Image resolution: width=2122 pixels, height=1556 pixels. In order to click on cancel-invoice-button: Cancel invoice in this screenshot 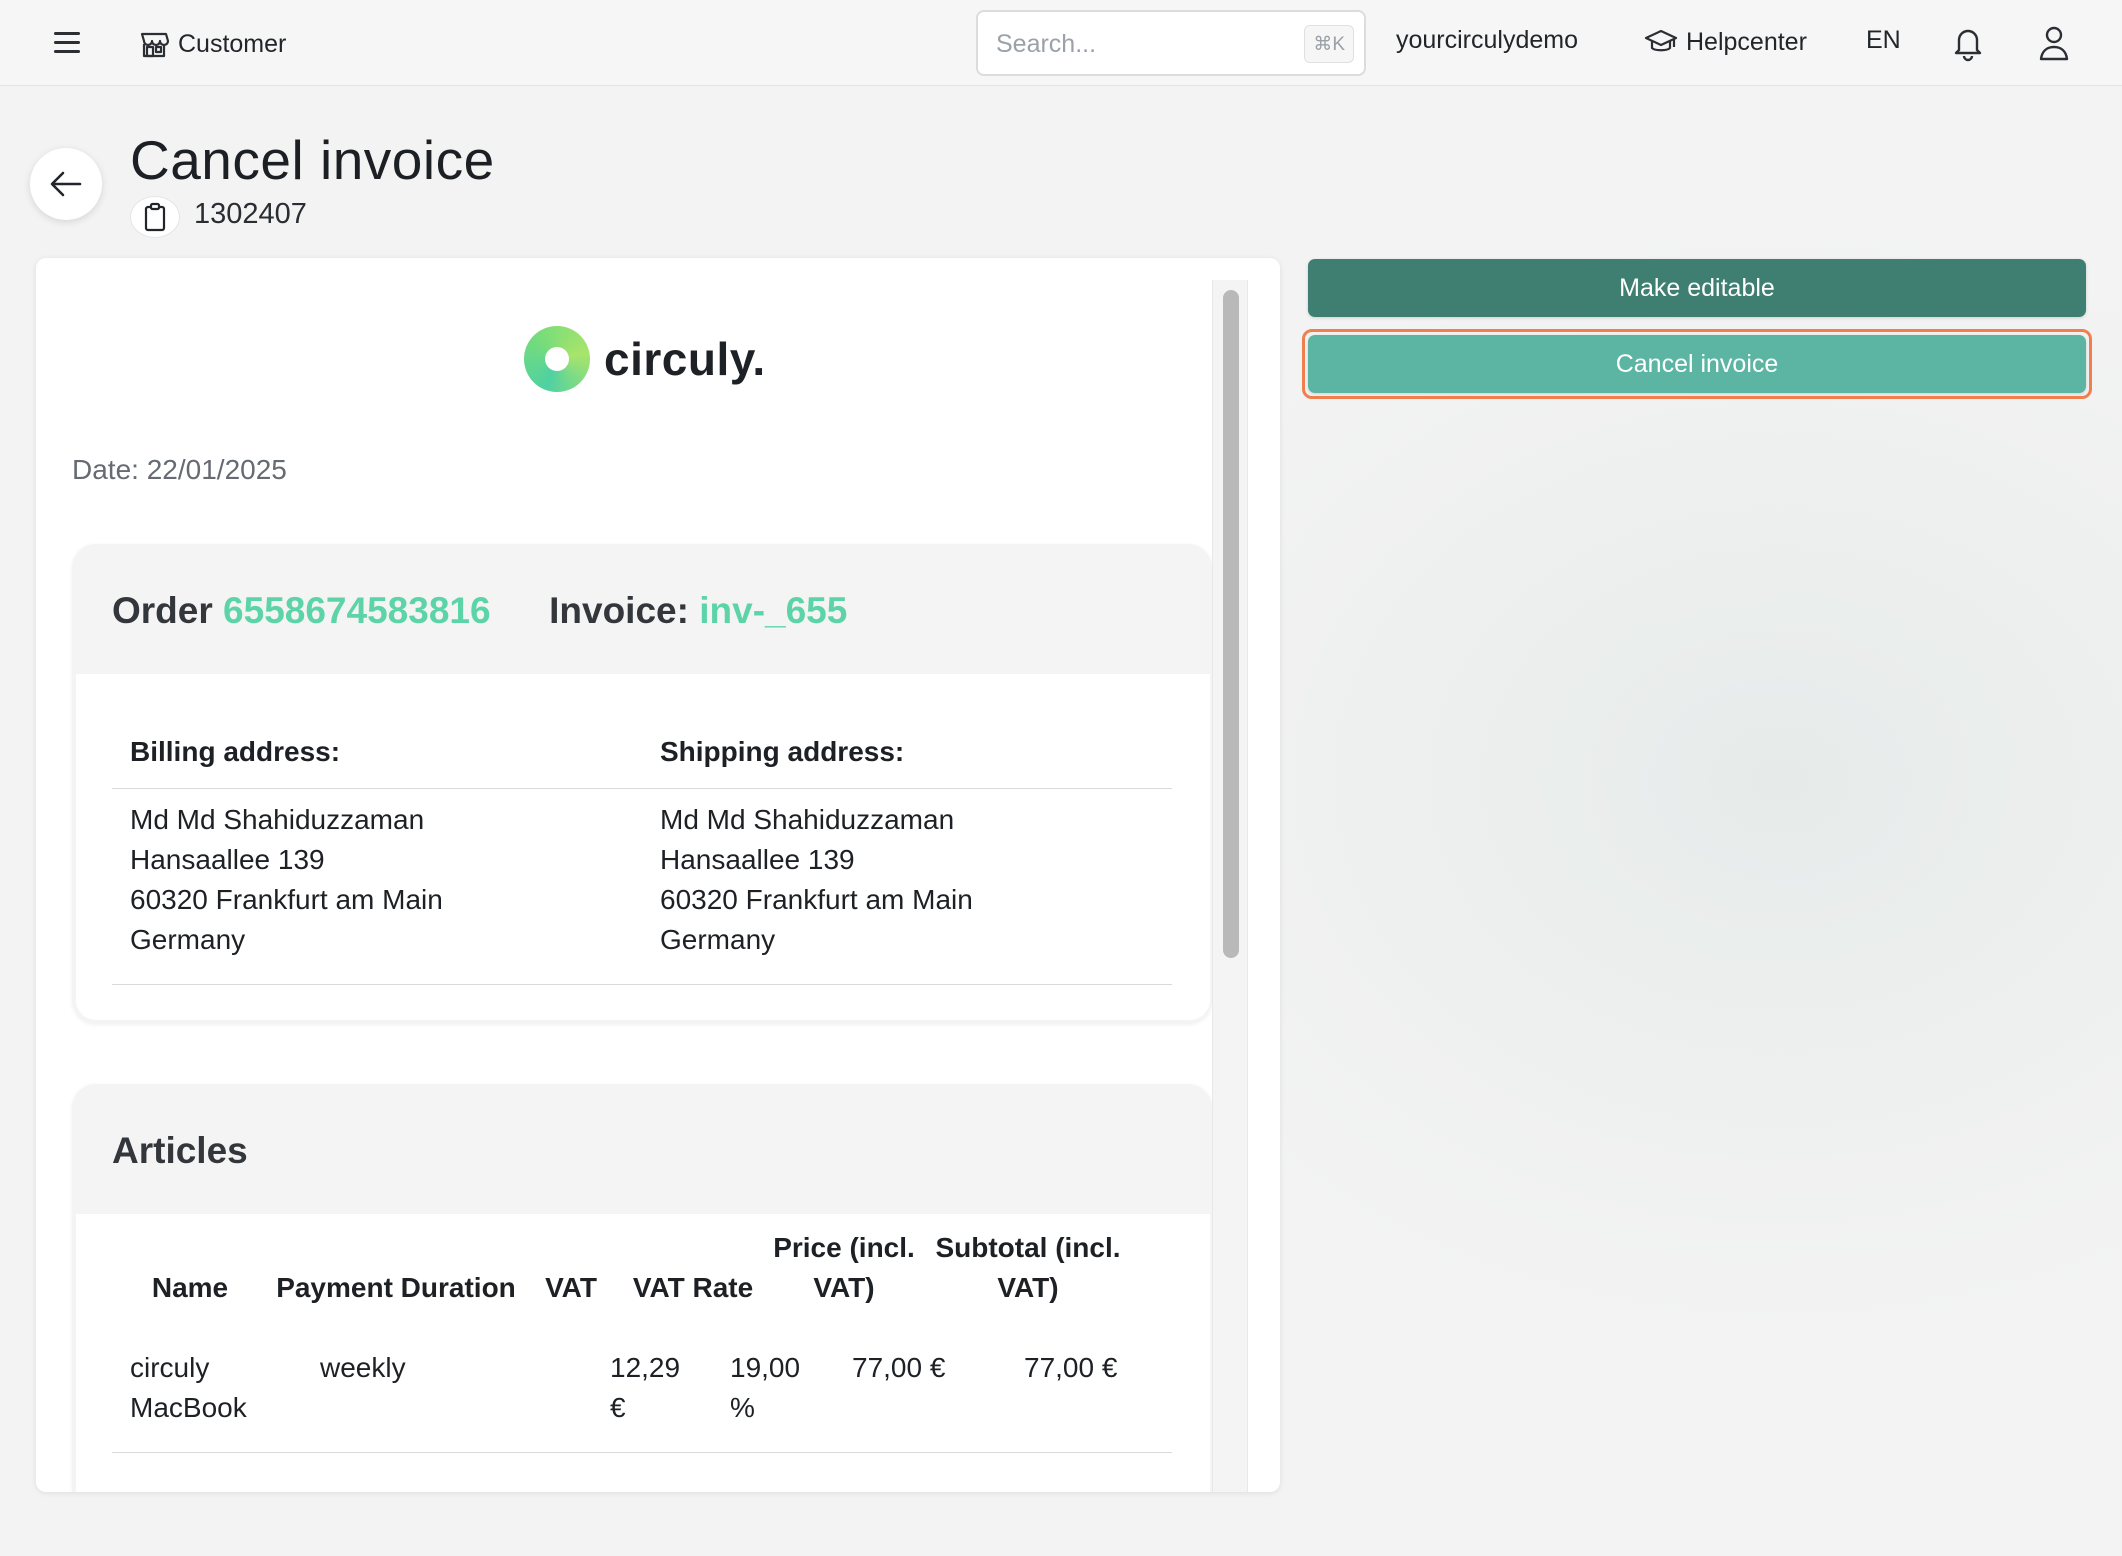, I will do `click(1697, 364)`.